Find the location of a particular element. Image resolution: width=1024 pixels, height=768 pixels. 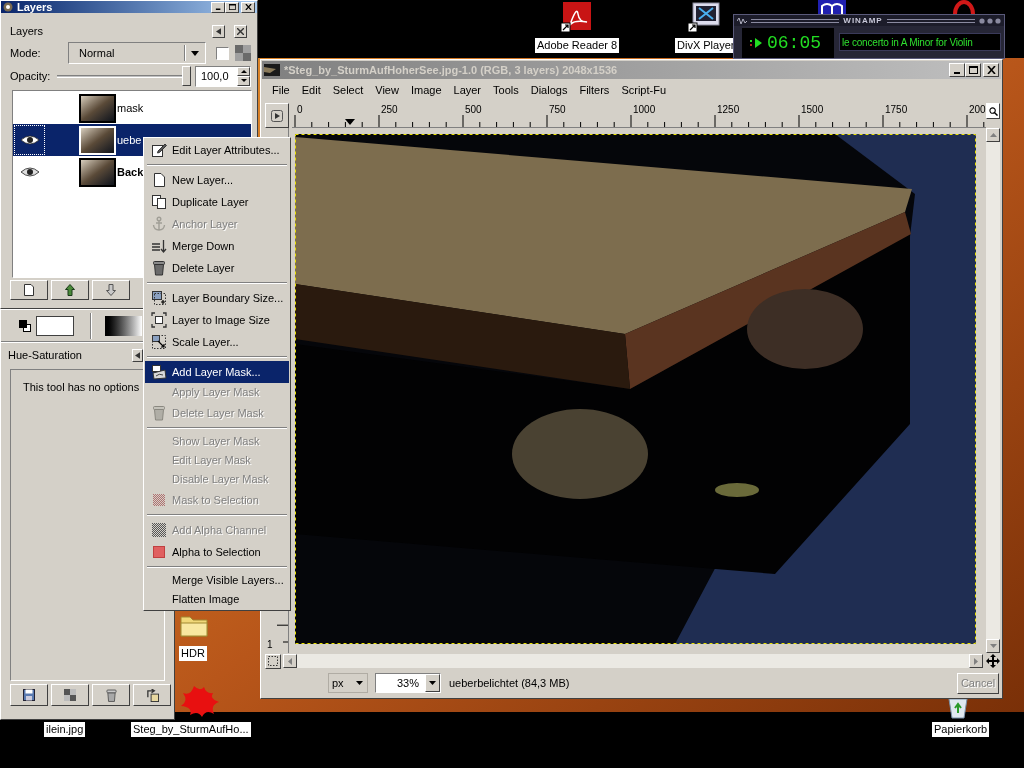

raise-layer-button is located at coordinates (70, 290).